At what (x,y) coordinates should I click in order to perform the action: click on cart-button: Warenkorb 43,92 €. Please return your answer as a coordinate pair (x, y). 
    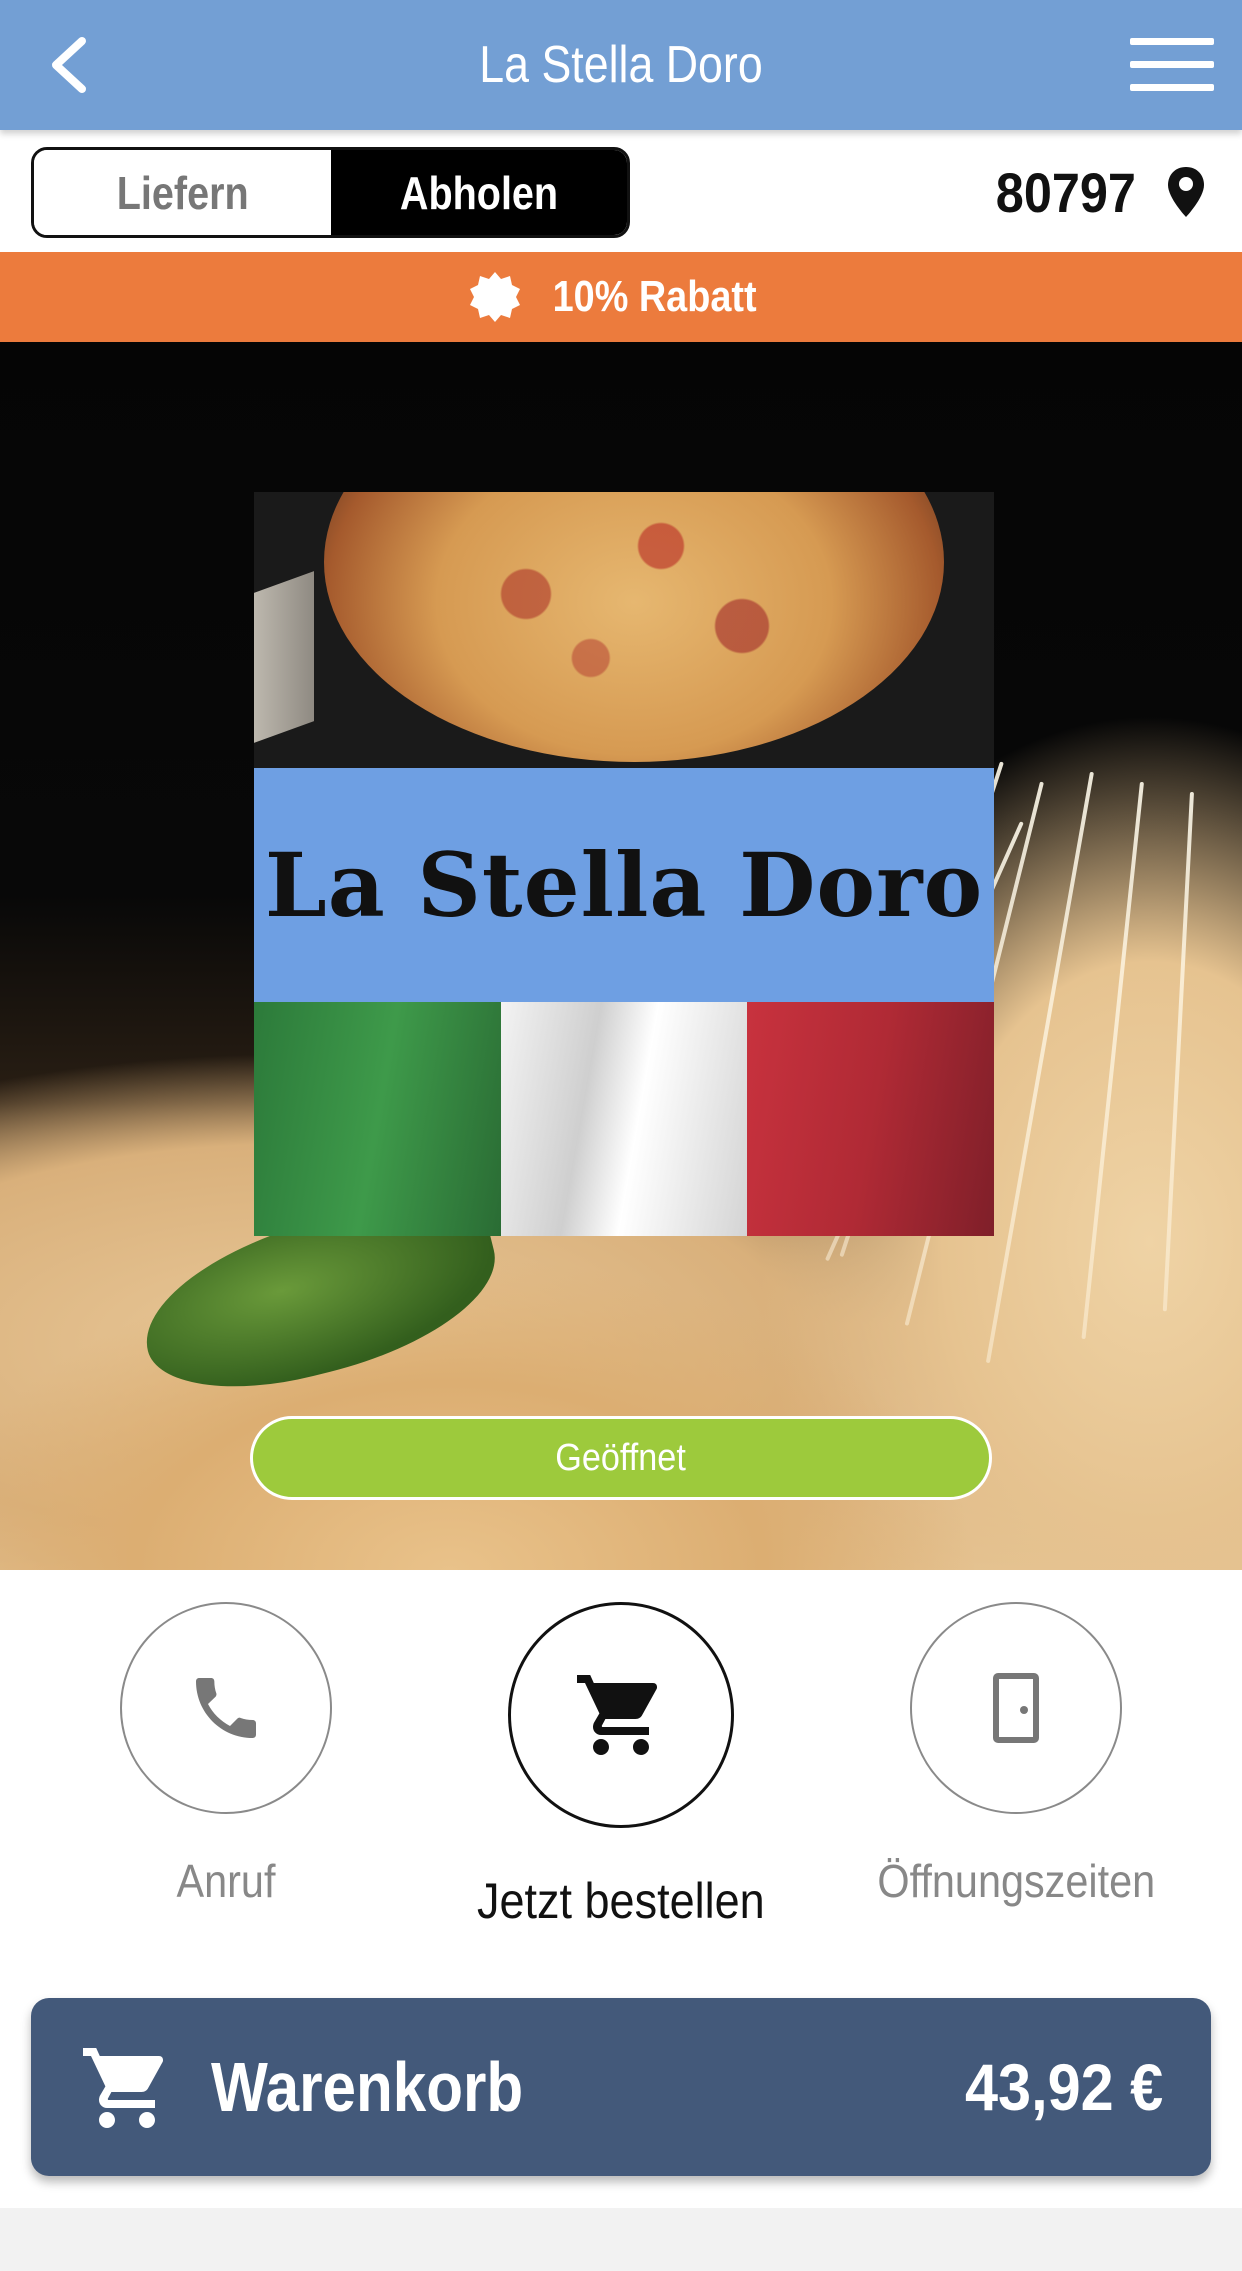
    Looking at the image, I should click on (621, 2087).